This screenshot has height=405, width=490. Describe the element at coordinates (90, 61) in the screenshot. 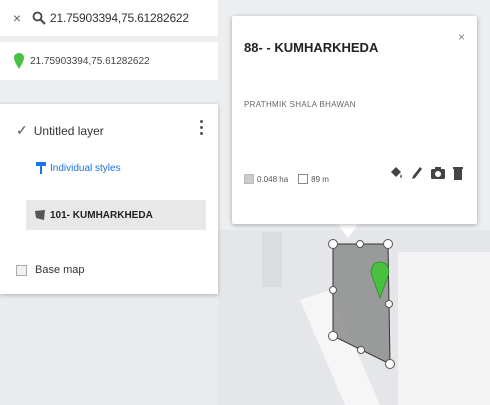

I see `result-label: 21.75903394,75.61282622` at that location.